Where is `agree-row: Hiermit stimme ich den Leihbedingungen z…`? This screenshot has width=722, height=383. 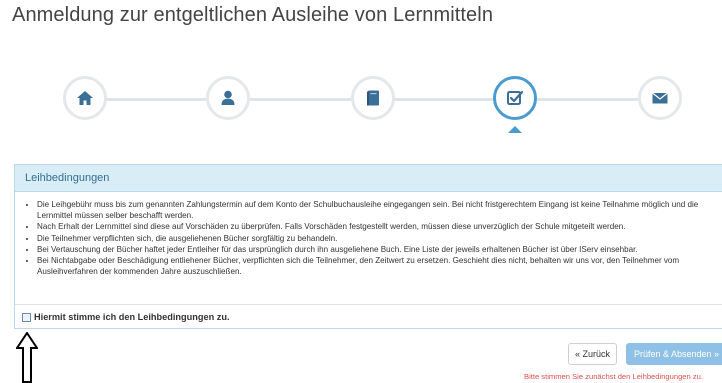 agree-row: Hiermit stimme ich den Leihbedingungen z… is located at coordinates (368, 316).